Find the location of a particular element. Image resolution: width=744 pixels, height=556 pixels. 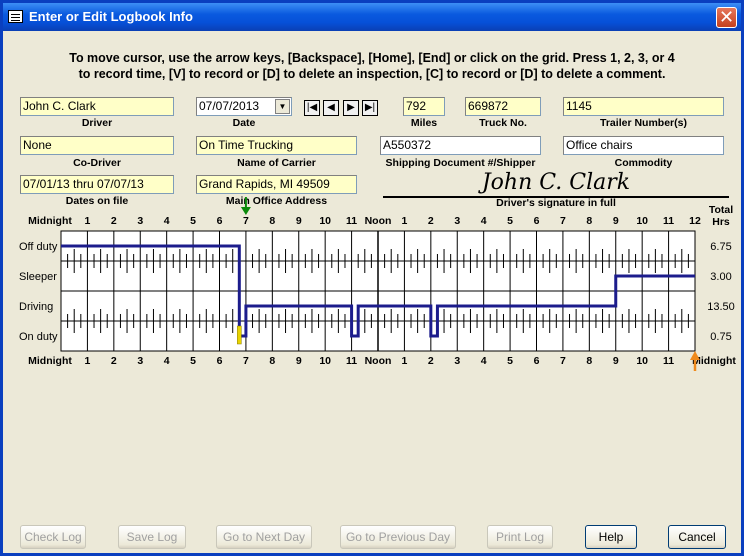

go-to-next-day-button: Go to Next Day is located at coordinates (264, 537).